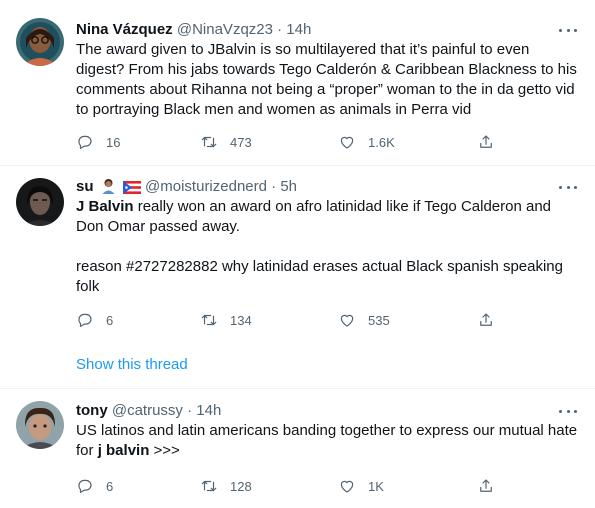 The height and width of the screenshot is (508, 595). I want to click on like-button: 1K, so click(361, 486).